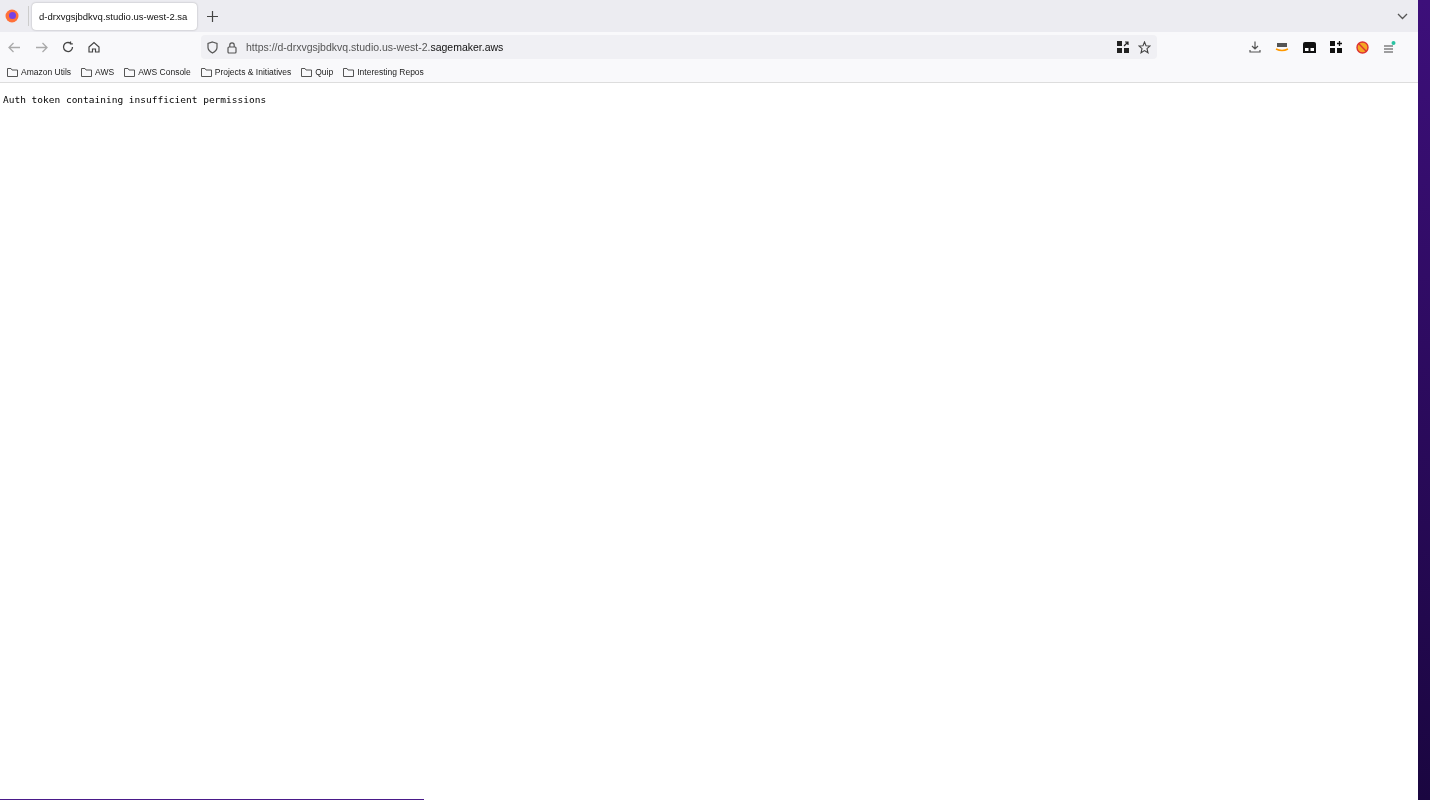 This screenshot has width=1430, height=800. Describe the element at coordinates (324, 72) in the screenshot. I see `bookmark-label: Quip` at that location.